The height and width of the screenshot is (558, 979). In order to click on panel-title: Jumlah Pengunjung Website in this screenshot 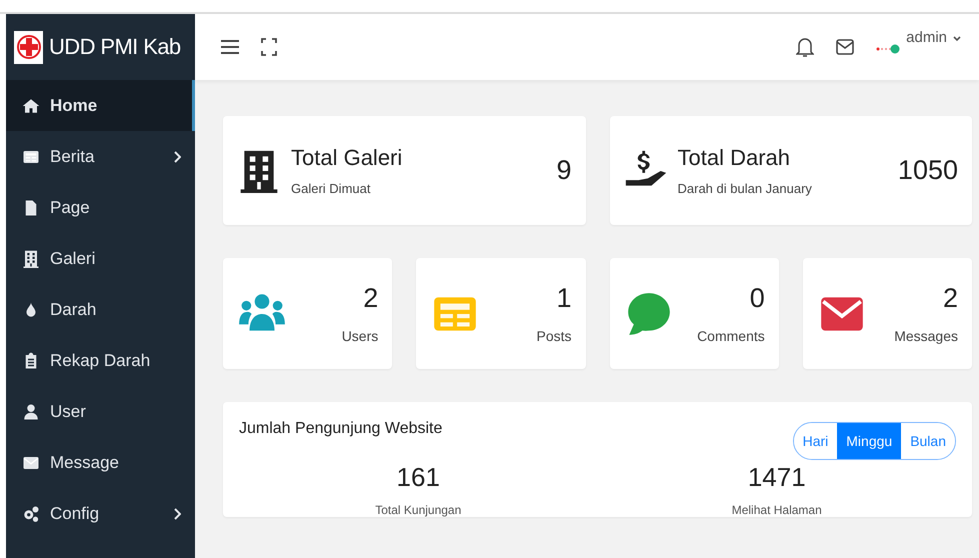, I will do `click(340, 429)`.